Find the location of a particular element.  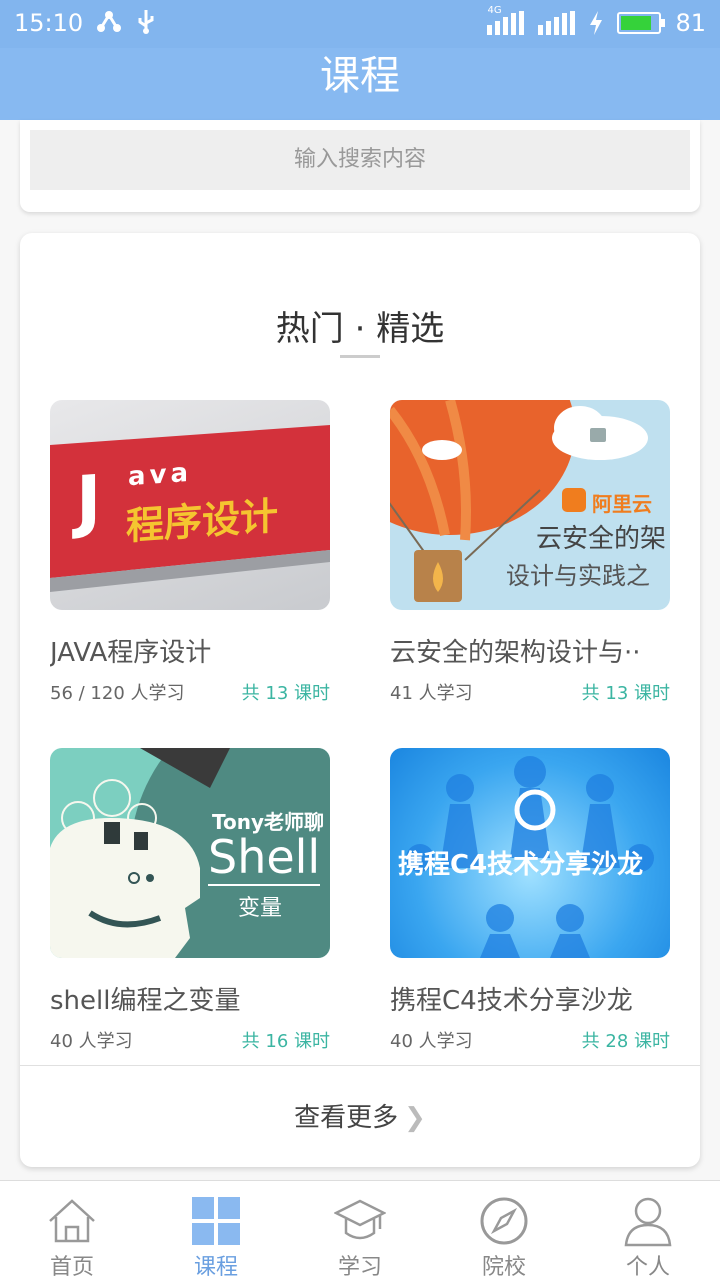

course-thumbnail-cloud: 阿里云 云安全的架 设计与实践之 is located at coordinates (530, 505).